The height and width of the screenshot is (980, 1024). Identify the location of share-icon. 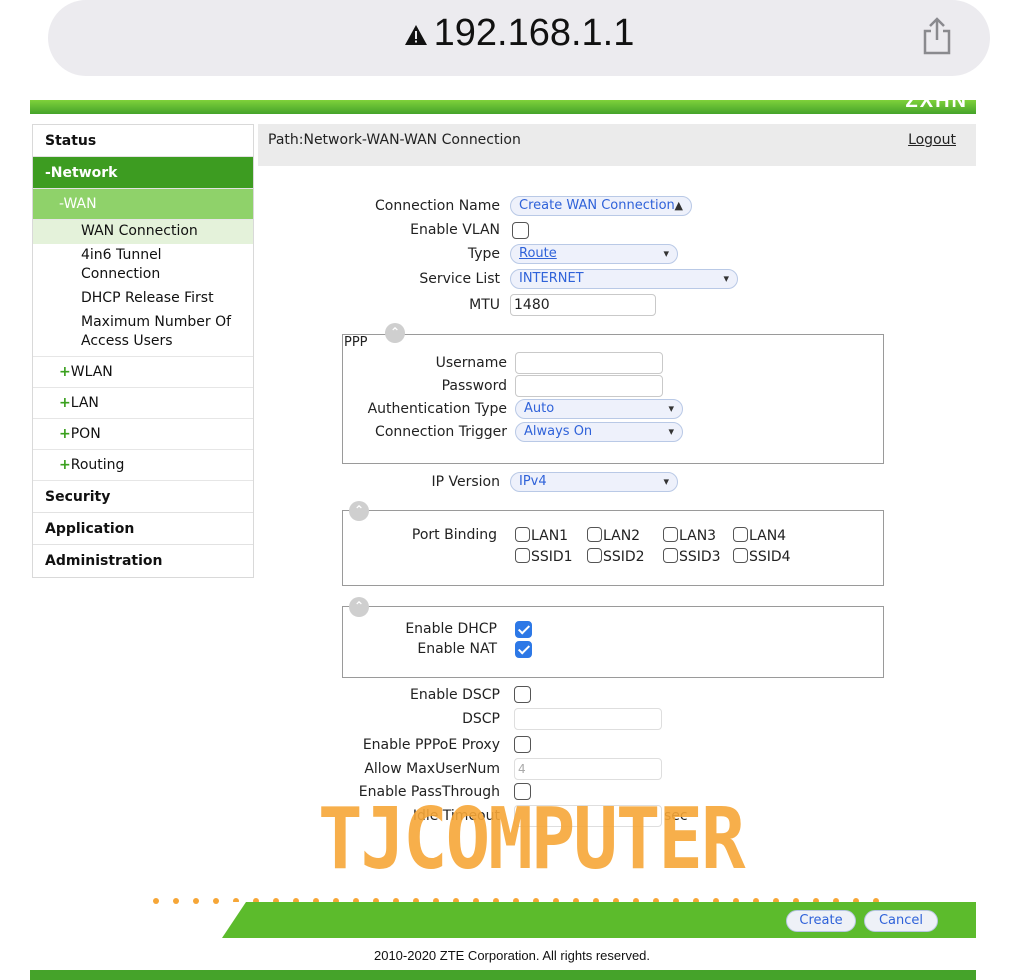
(937, 38).